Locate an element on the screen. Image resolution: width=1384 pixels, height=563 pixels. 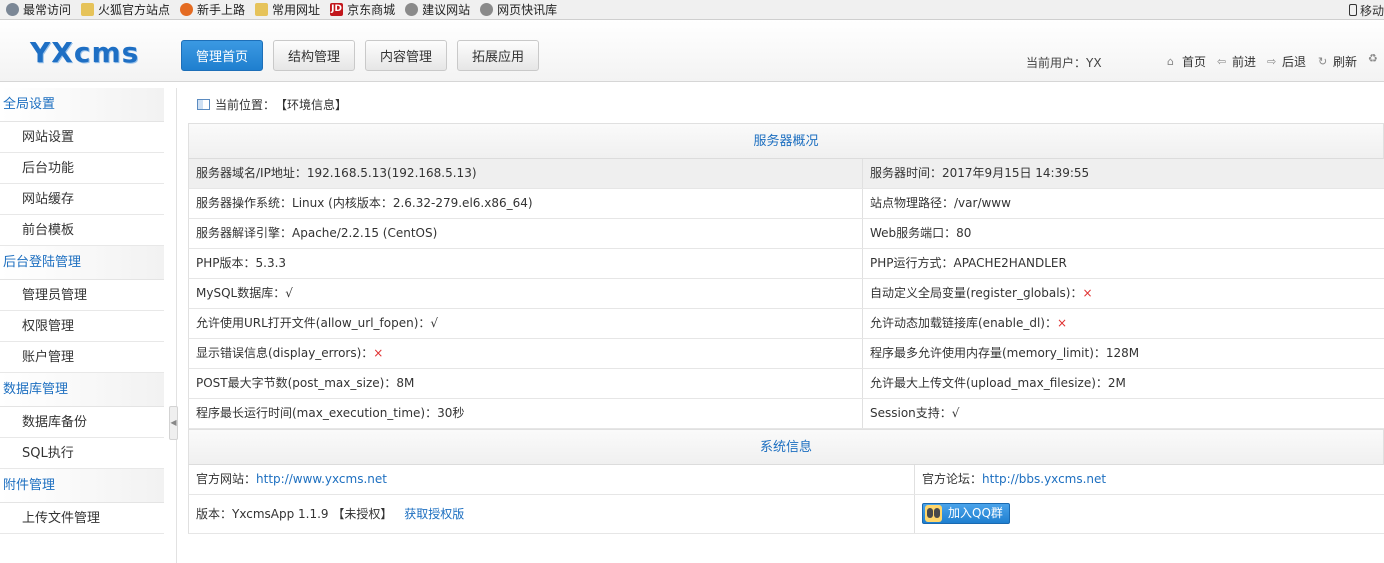
sidebar-item-permissions: 权限管理 is located at coordinates (82, 326).